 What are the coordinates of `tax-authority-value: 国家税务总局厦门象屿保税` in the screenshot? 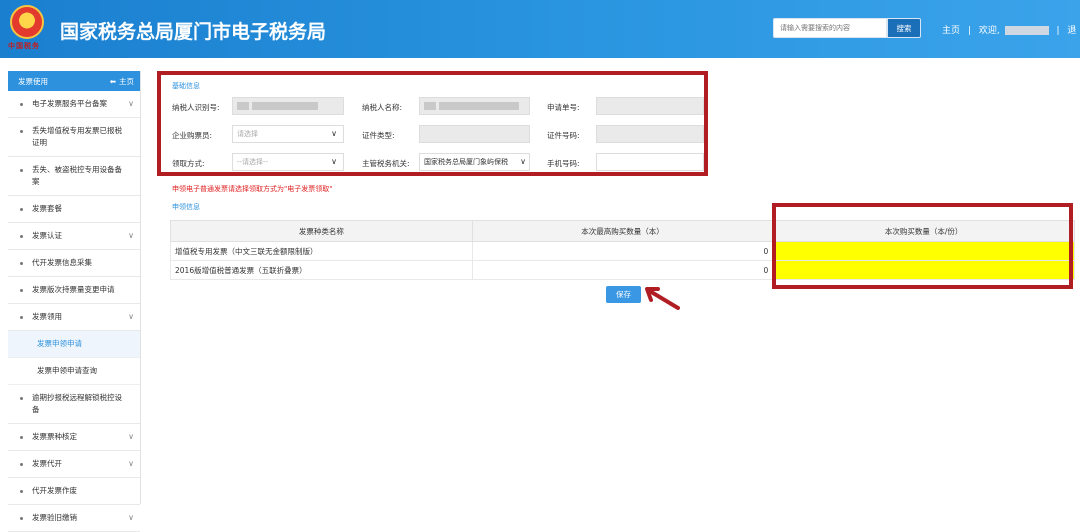 It's located at (466, 162).